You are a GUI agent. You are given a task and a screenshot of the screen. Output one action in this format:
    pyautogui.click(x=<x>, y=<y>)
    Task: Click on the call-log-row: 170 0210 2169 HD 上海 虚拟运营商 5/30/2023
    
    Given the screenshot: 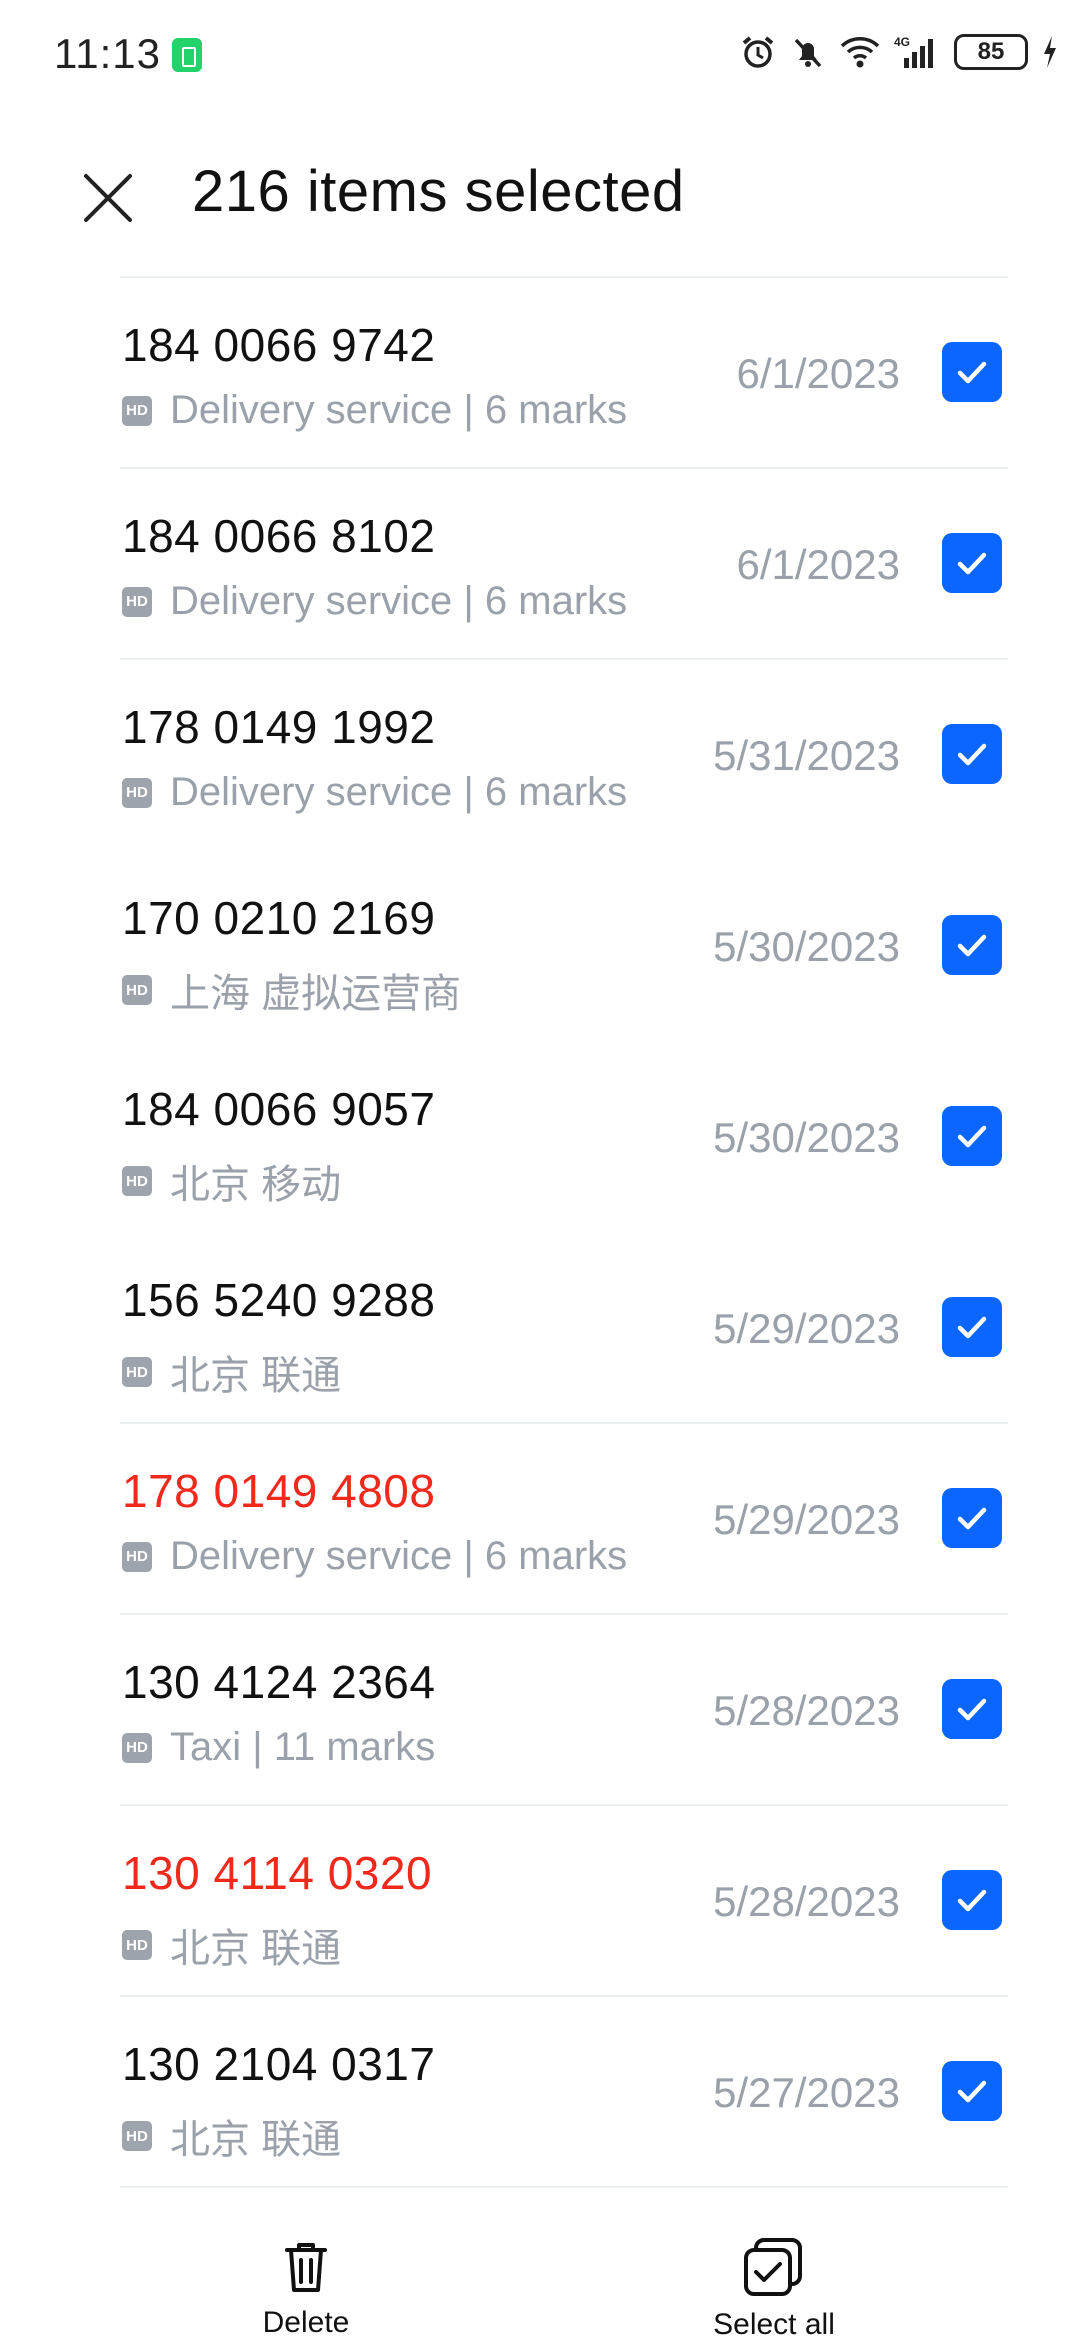 What is the action you would take?
    pyautogui.click(x=564, y=946)
    